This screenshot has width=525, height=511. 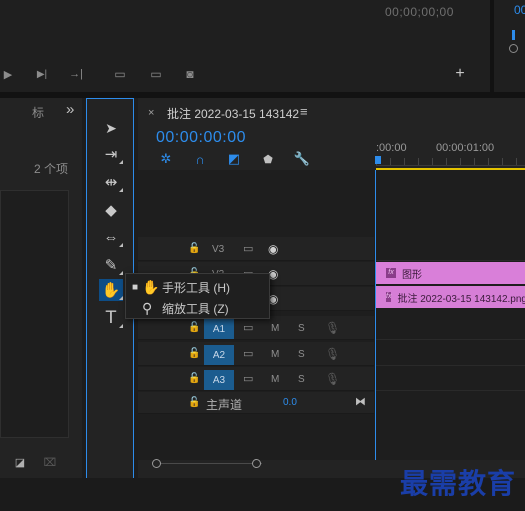 What do you see at coordinates (391, 148) in the screenshot?
I see `ruler-label-0: :00:00` at bounding box center [391, 148].